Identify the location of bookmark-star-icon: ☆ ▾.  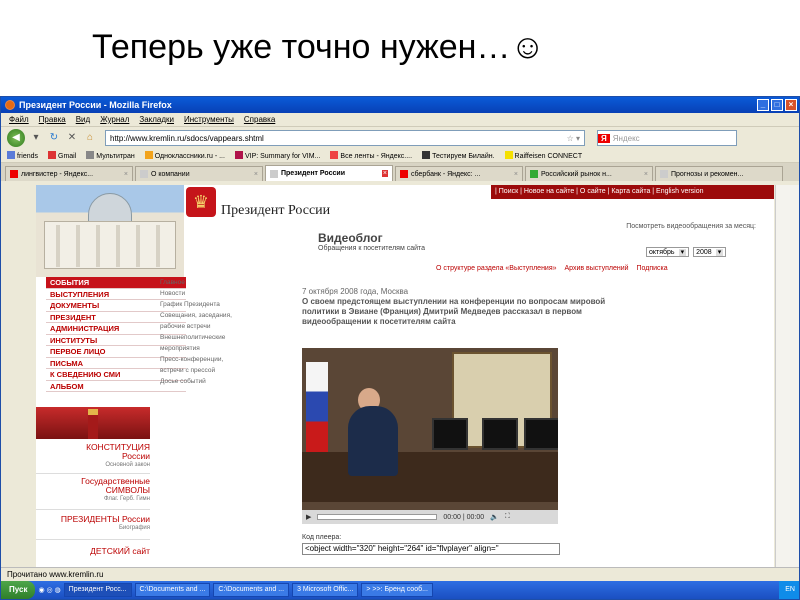
(575, 138).